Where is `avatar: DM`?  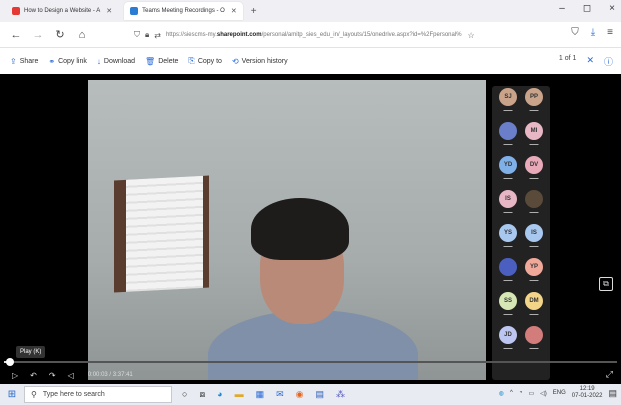
avatar: DM is located at coordinates (534, 301).